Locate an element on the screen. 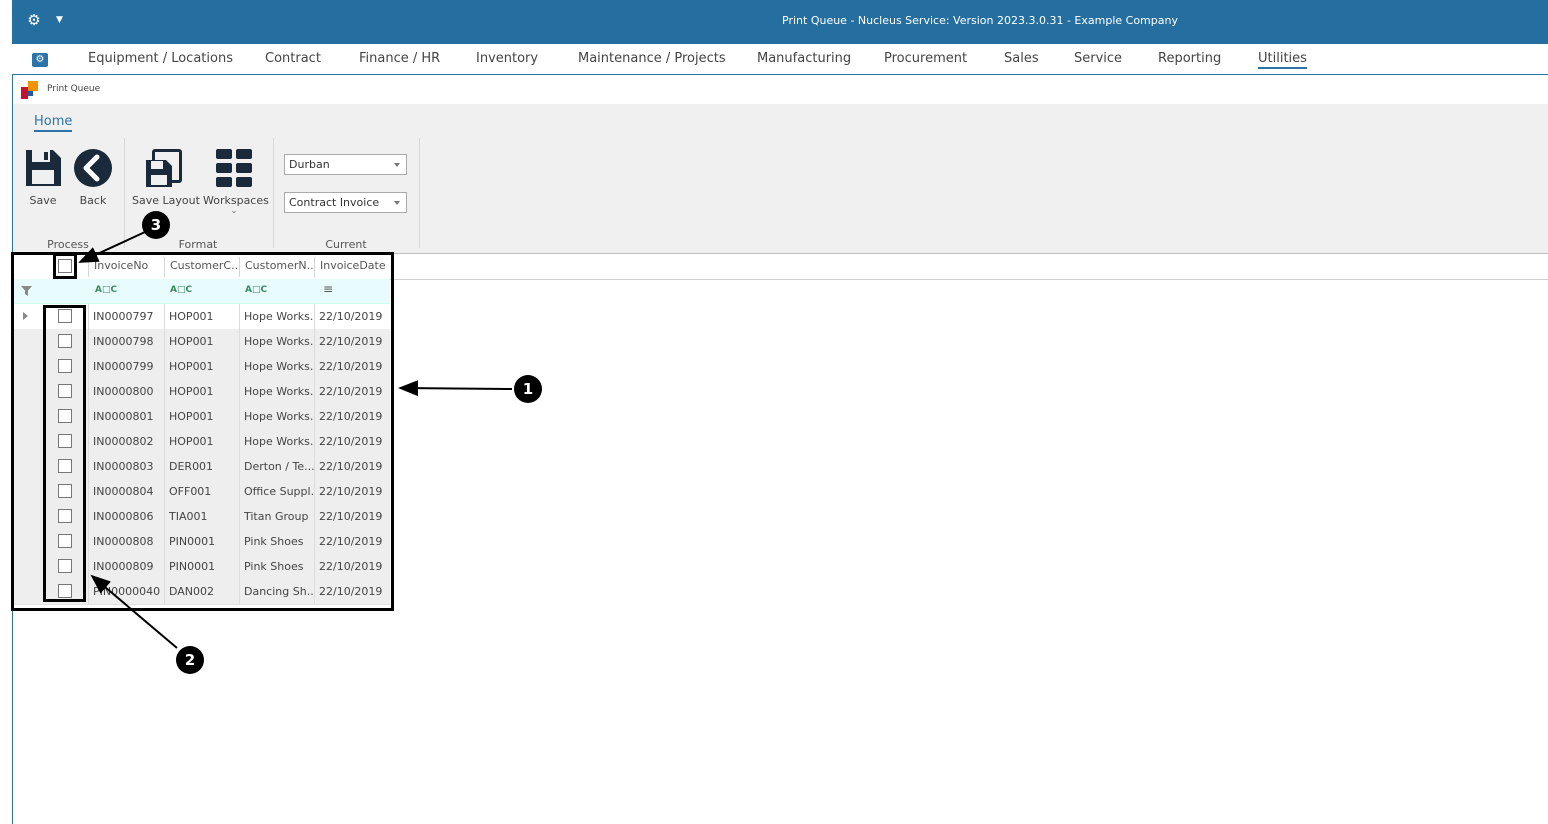 Image resolution: width=1548 pixels, height=824 pixels. callout-2: 2 is located at coordinates (190, 660).